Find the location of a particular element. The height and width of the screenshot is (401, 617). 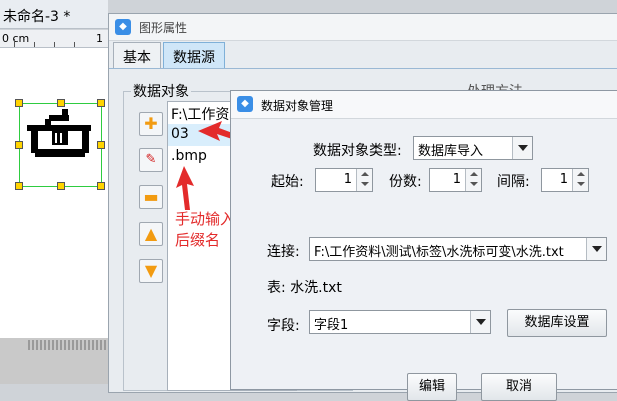

selected-graphic is located at coordinates (60, 144).